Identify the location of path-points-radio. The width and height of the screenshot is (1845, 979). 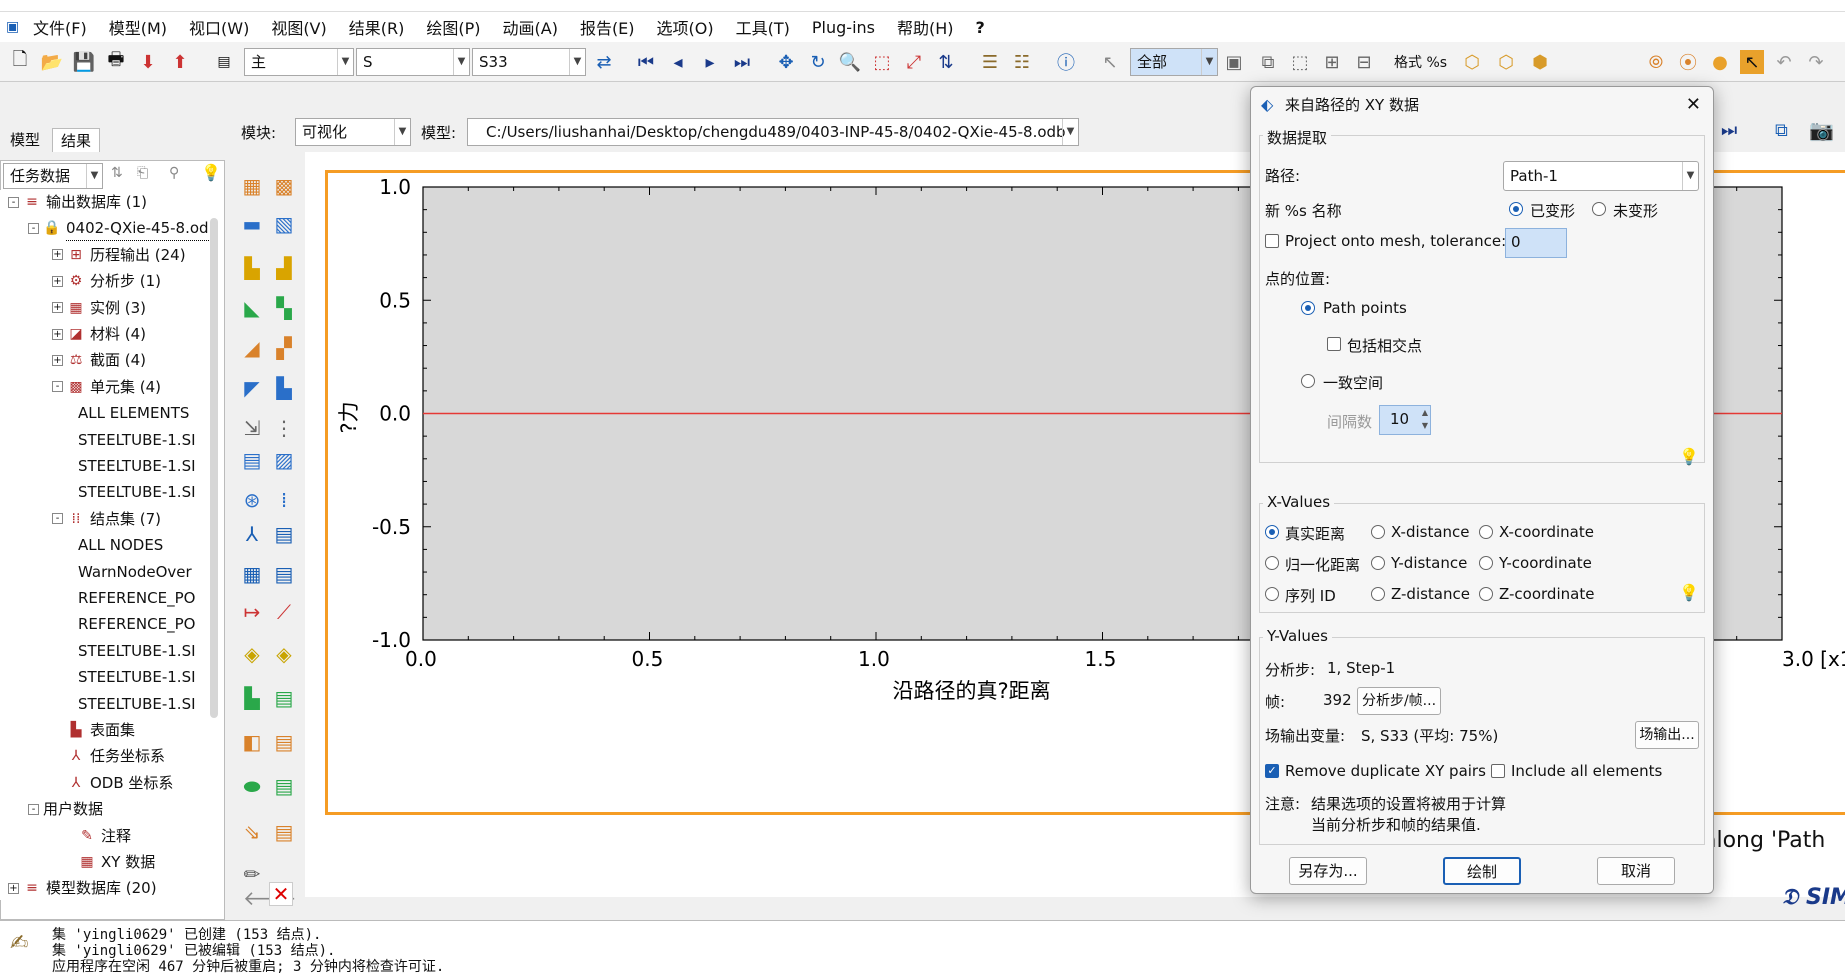
(1308, 308).